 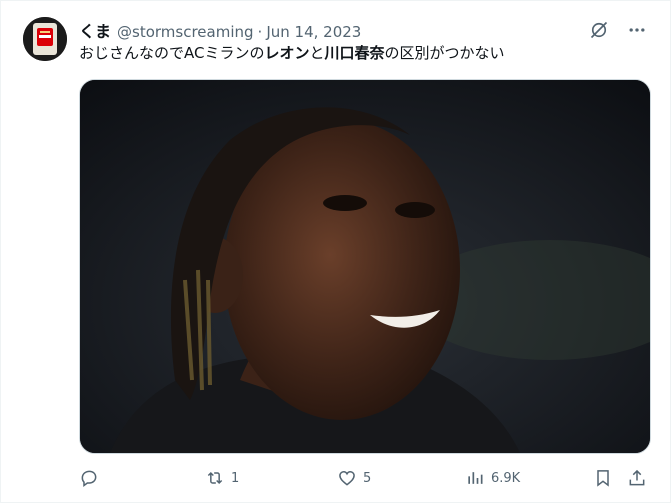 What do you see at coordinates (89, 478) in the screenshot?
I see `reply-icon` at bounding box center [89, 478].